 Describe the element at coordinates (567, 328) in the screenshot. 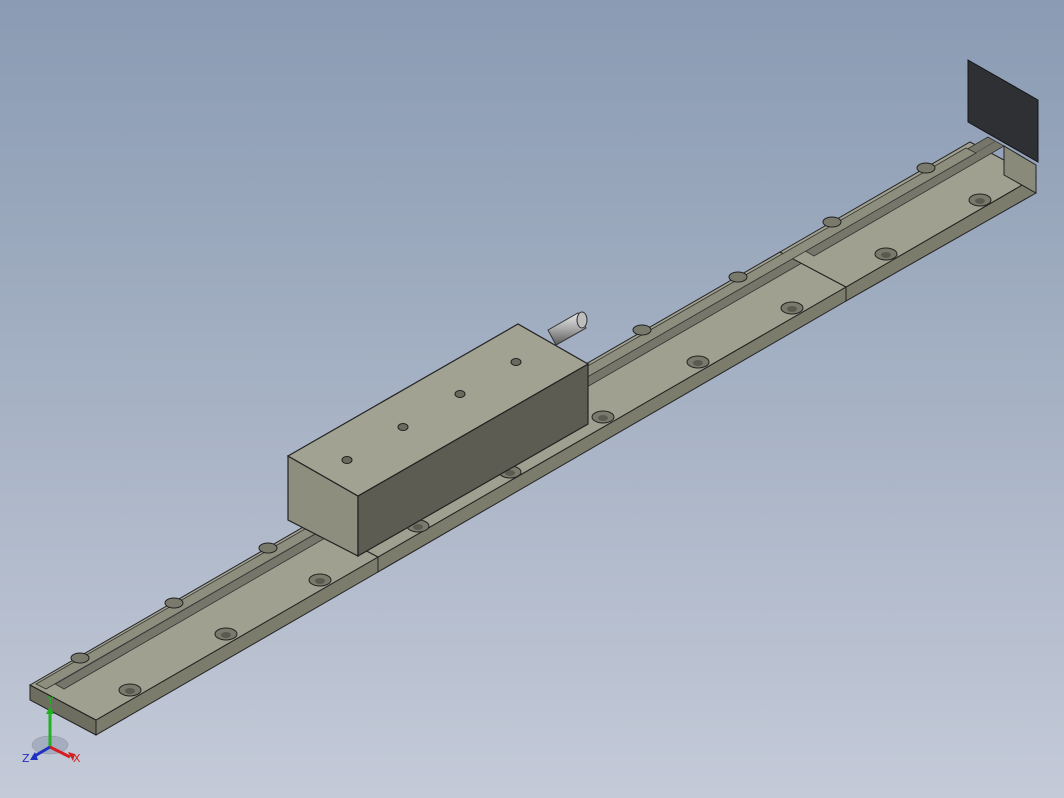

I see `shaft-pin` at that location.